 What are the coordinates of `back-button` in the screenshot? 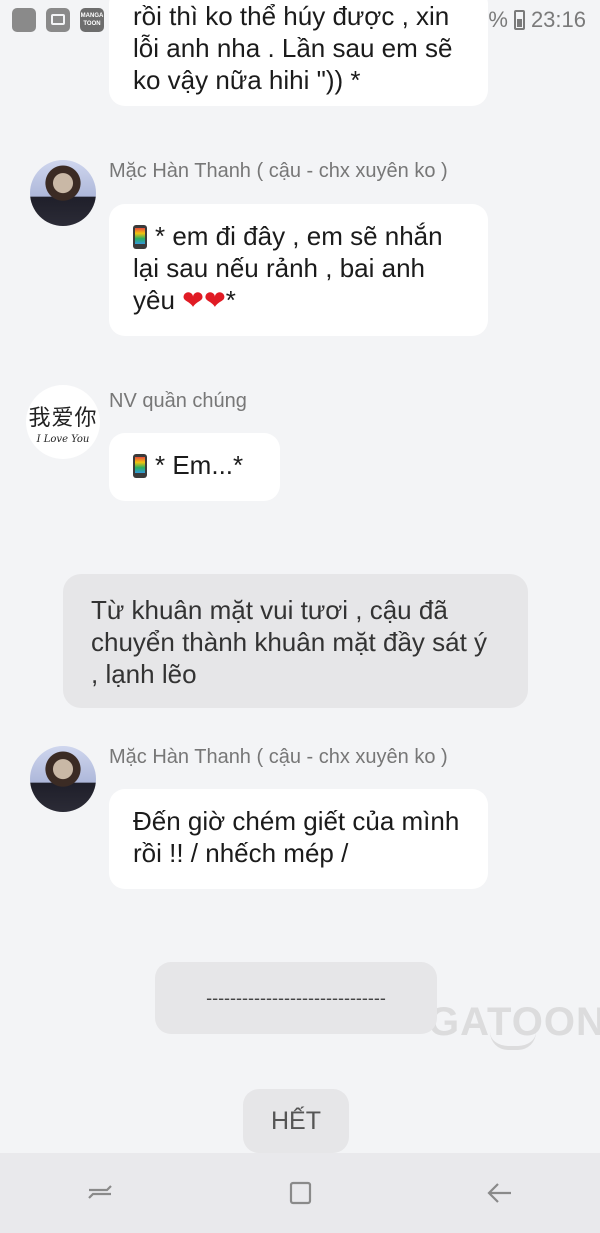 It's located at (500, 1193).